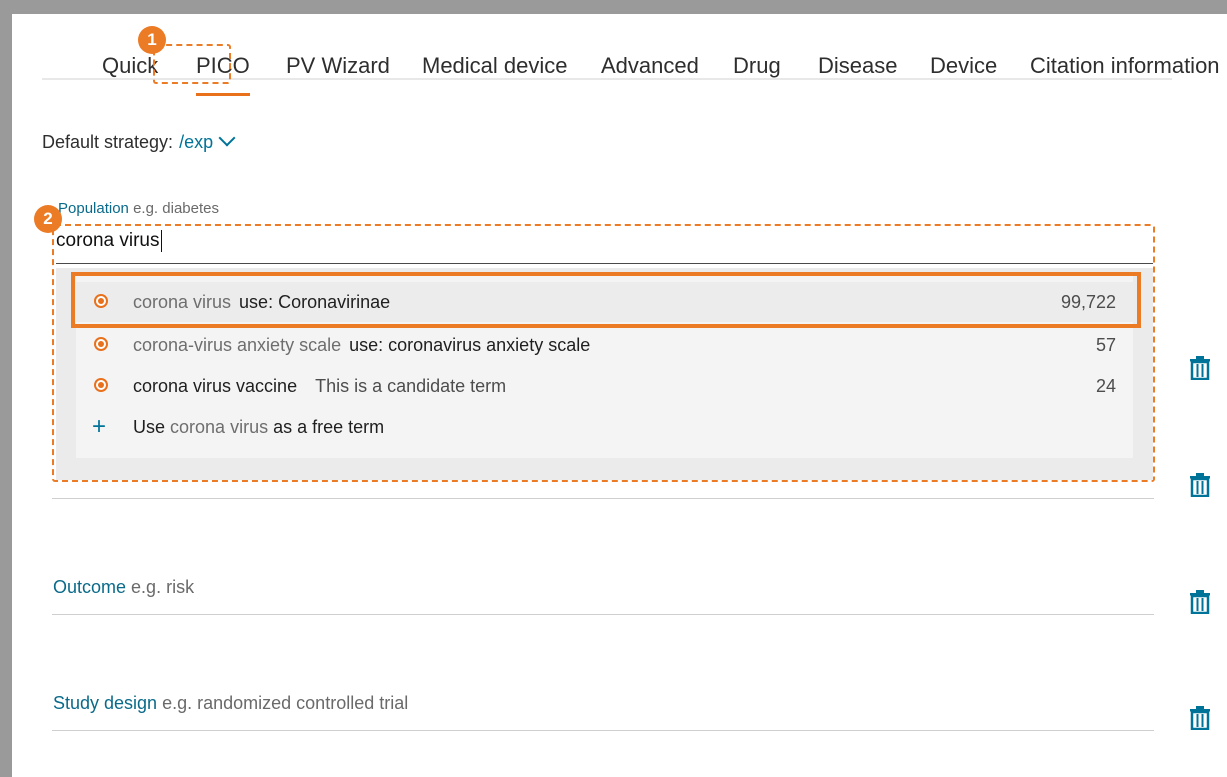  What do you see at coordinates (215, 386) in the screenshot?
I see `suggestion-term-text: corona virus vaccine` at bounding box center [215, 386].